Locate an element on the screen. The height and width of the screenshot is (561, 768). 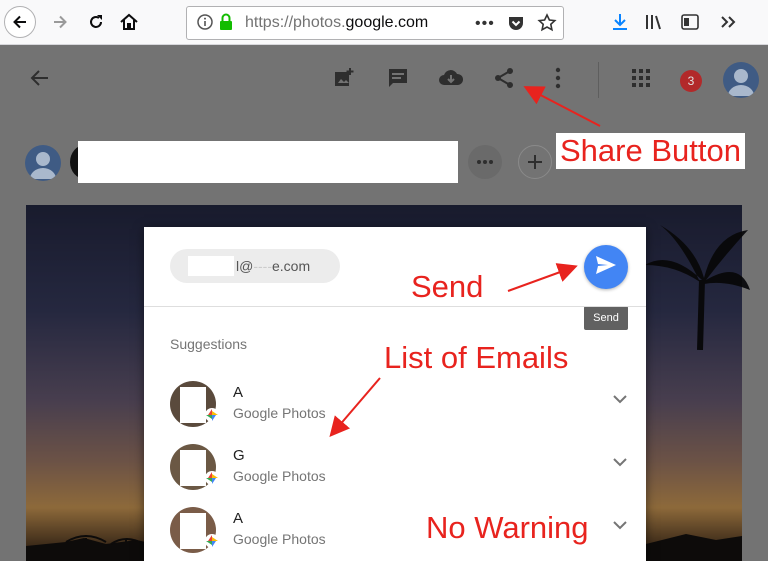
owner-avatar is located at coordinates (43, 163).